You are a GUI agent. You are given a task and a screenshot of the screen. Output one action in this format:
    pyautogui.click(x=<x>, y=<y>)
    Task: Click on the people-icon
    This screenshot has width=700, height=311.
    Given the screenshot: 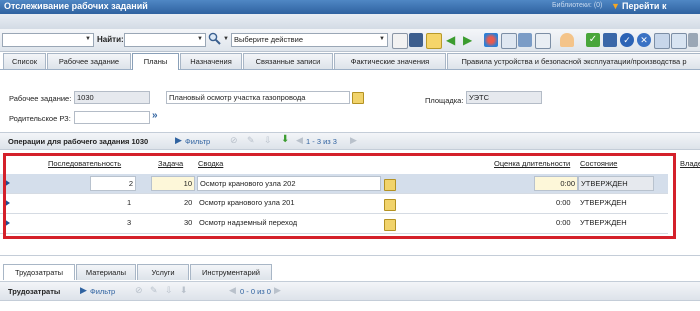 What is the action you would take?
    pyautogui.click(x=525, y=40)
    